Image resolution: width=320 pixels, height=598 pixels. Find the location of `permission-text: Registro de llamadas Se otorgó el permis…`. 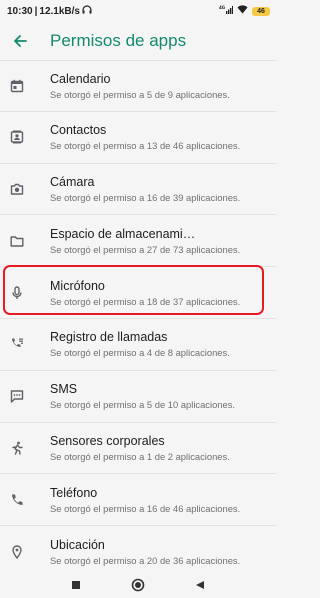

permission-text: Registro de llamadas Se otorgó el permis… is located at coordinates (140, 344).